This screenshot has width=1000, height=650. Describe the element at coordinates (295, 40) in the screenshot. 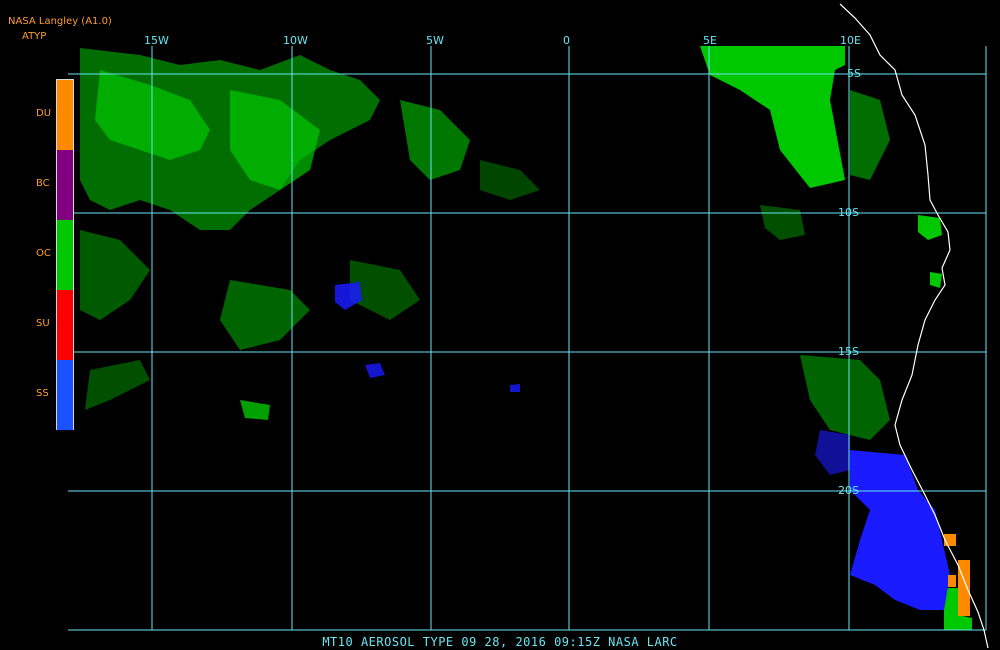

I see `lon-label-10w: 10W` at that location.